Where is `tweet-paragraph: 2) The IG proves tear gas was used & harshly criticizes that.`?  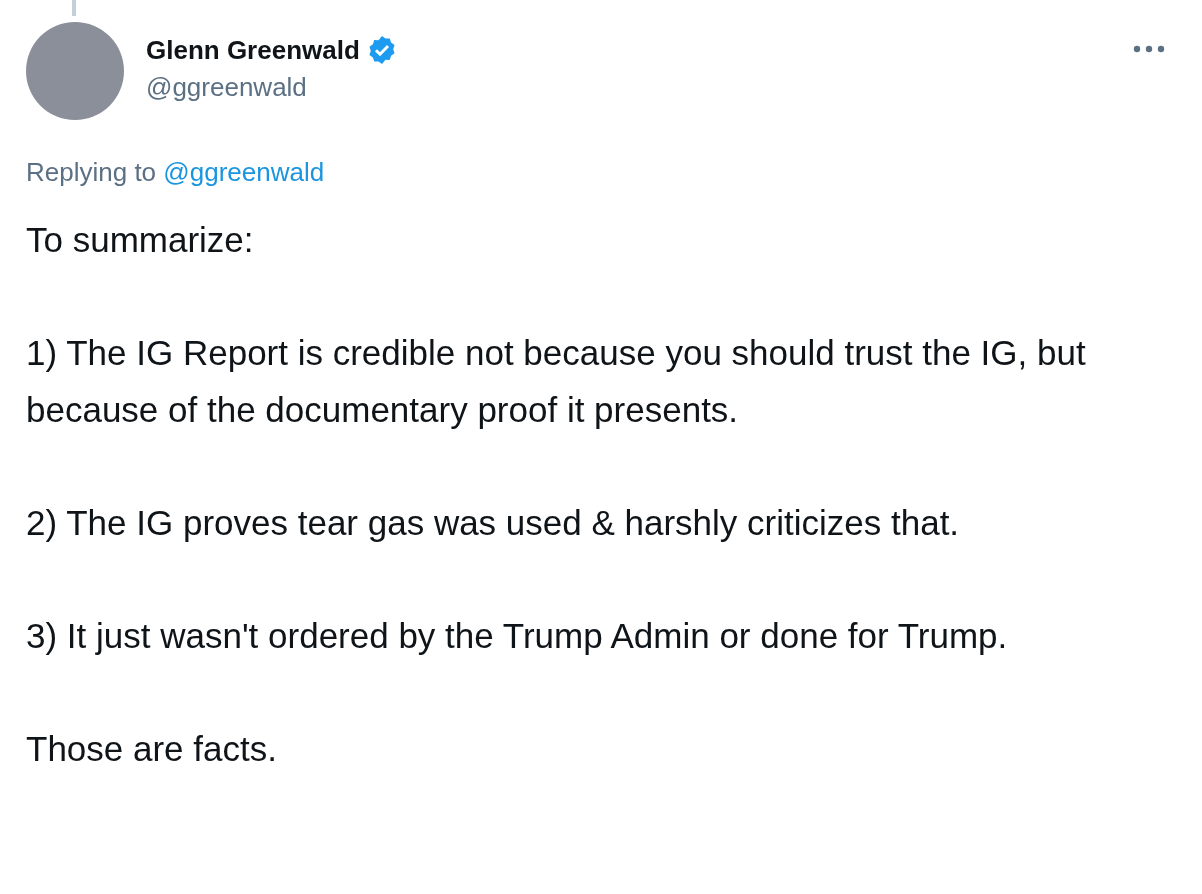
tweet-paragraph: 2) The IG proves tear gas was used & harshly criticizes that. is located at coordinates (493, 522).